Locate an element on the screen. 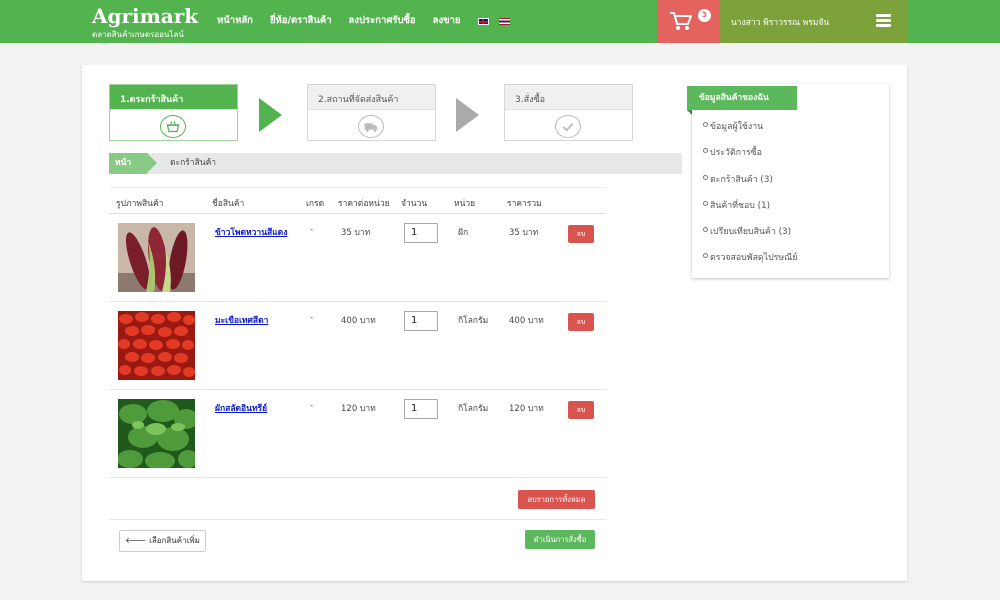 The height and width of the screenshot is (600, 1000). product-total: 400 บาท is located at coordinates (526, 321).